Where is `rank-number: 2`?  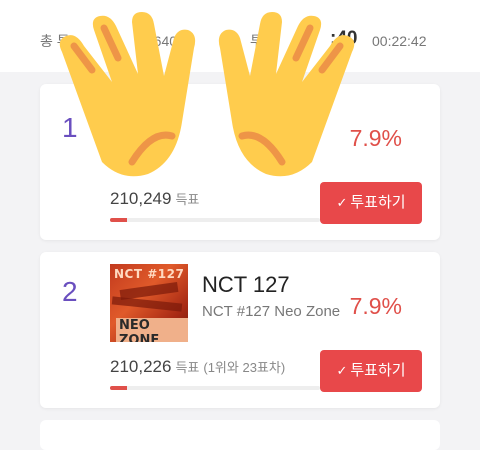
rank-number: 2 is located at coordinates (70, 291).